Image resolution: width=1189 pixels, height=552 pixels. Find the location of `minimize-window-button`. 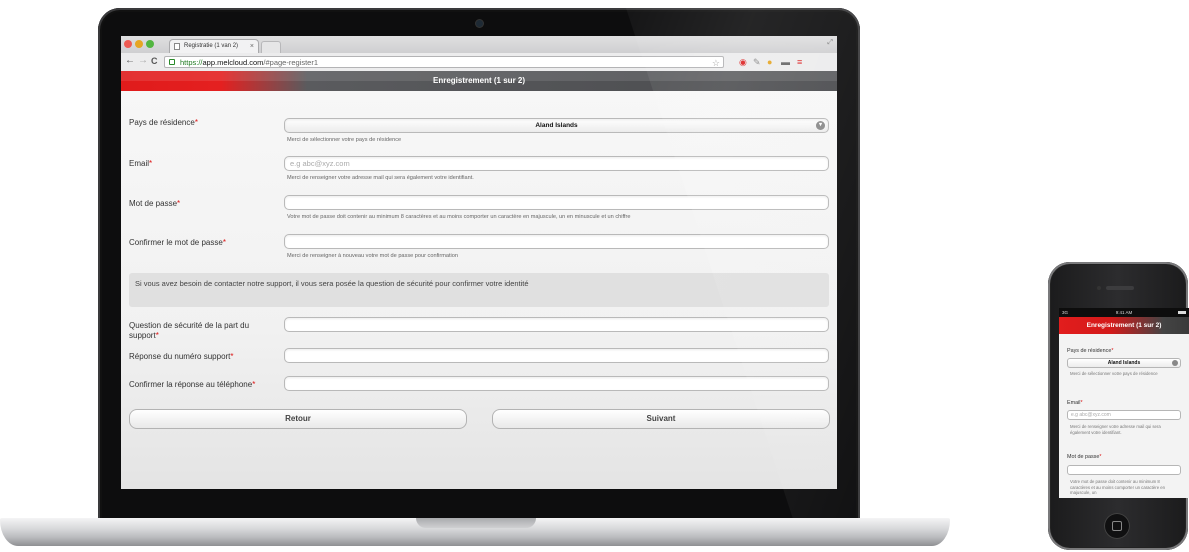

minimize-window-button is located at coordinates (139, 44).